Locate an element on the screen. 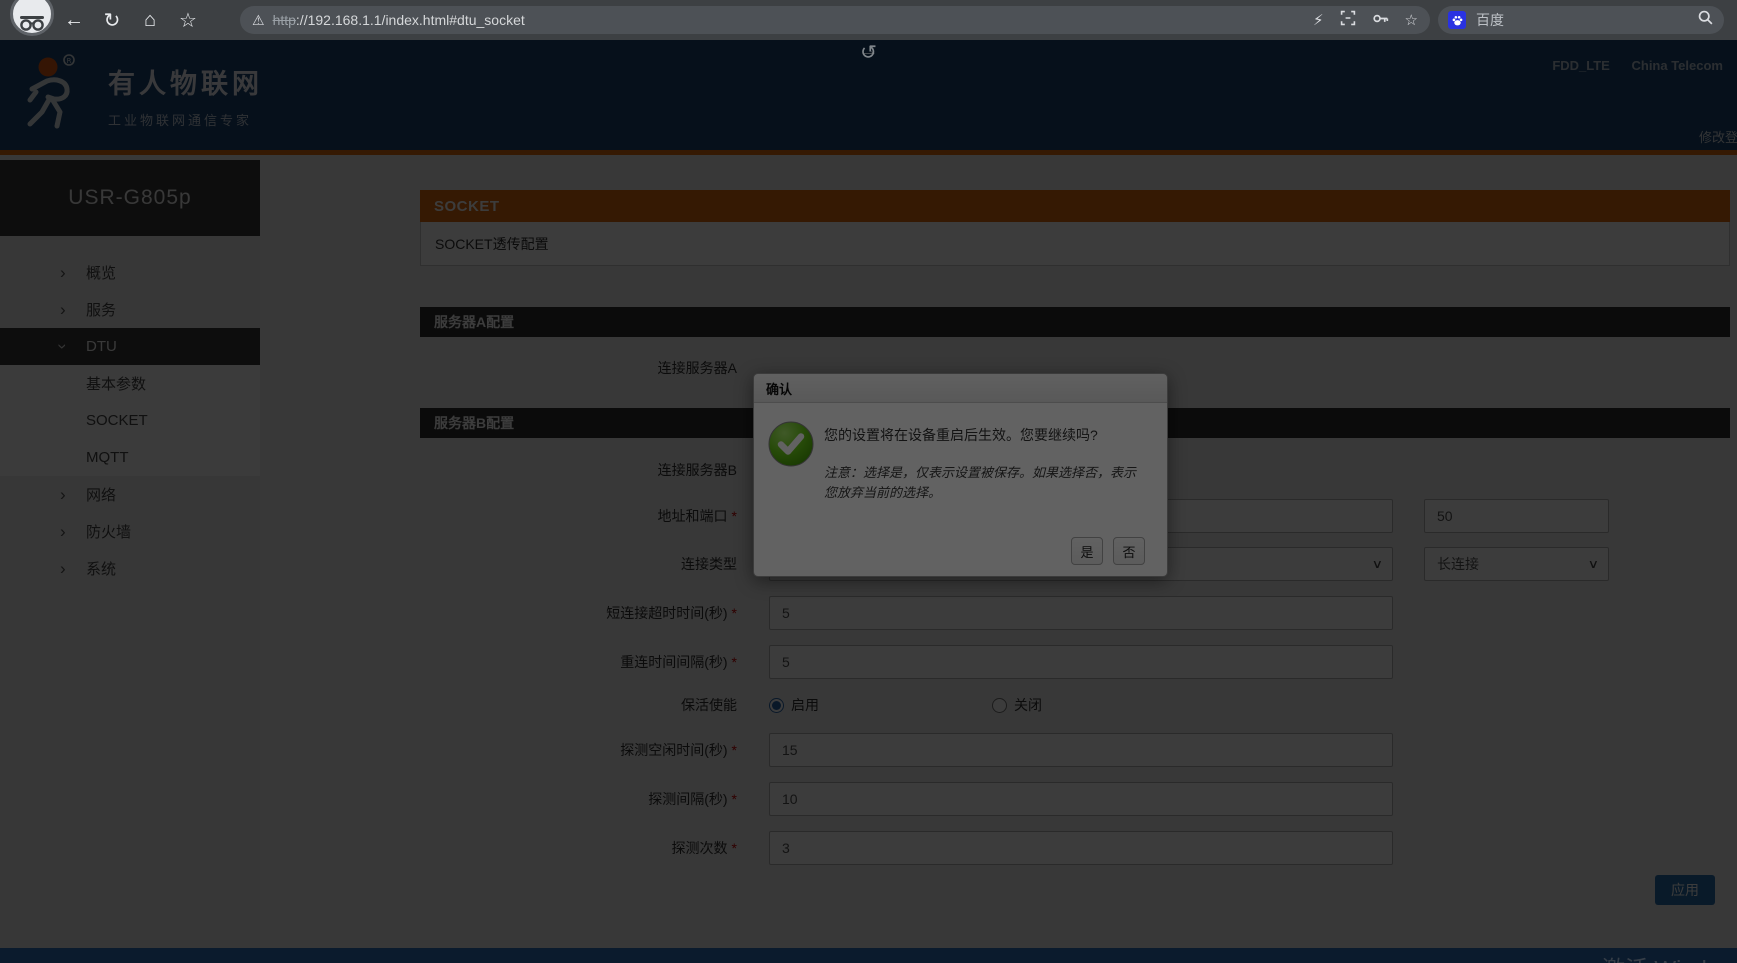  incognito-icon is located at coordinates (32, 18).